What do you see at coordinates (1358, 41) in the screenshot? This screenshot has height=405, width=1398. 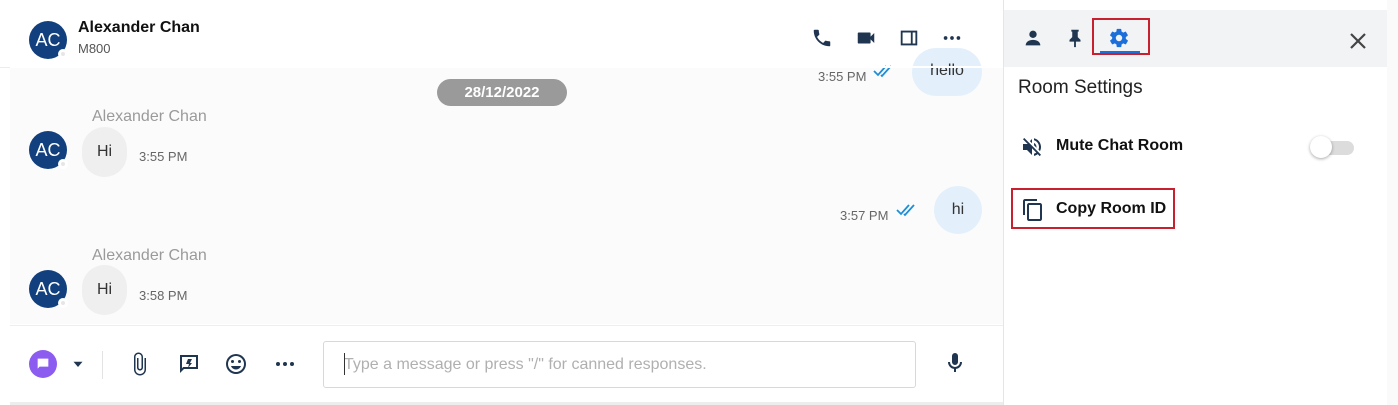 I see `close-icon` at bounding box center [1358, 41].